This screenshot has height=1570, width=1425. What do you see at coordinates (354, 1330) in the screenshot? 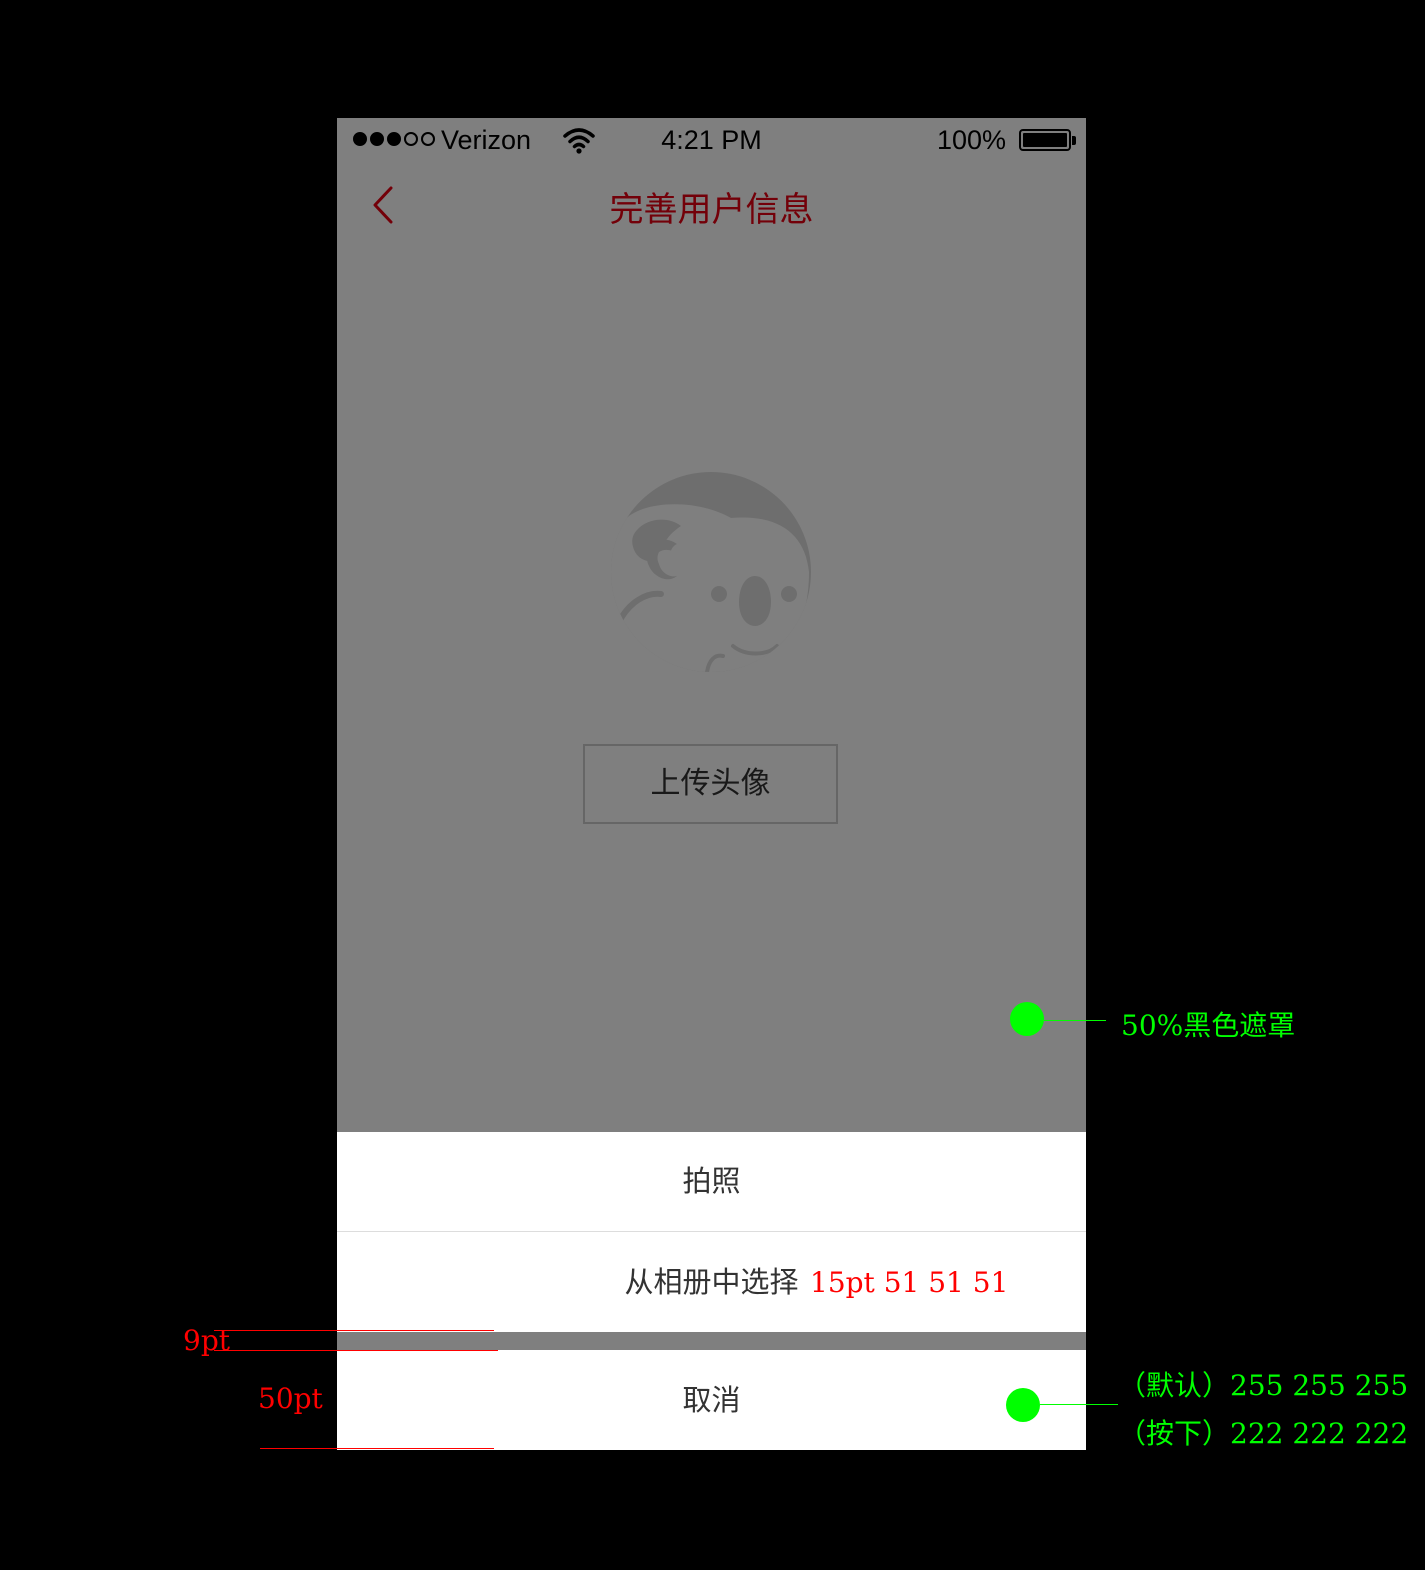
I see `gap-top-guide-line` at bounding box center [354, 1330].